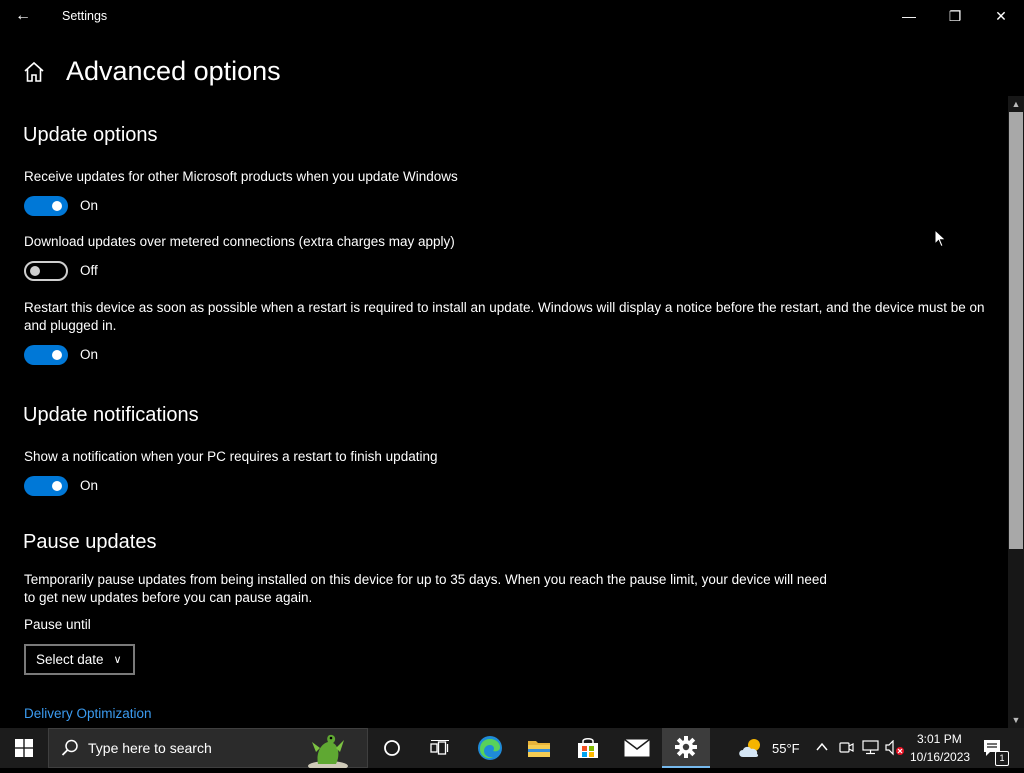  Describe the element at coordinates (57, 624) in the screenshot. I see `pause-until-label: Pause until` at that location.